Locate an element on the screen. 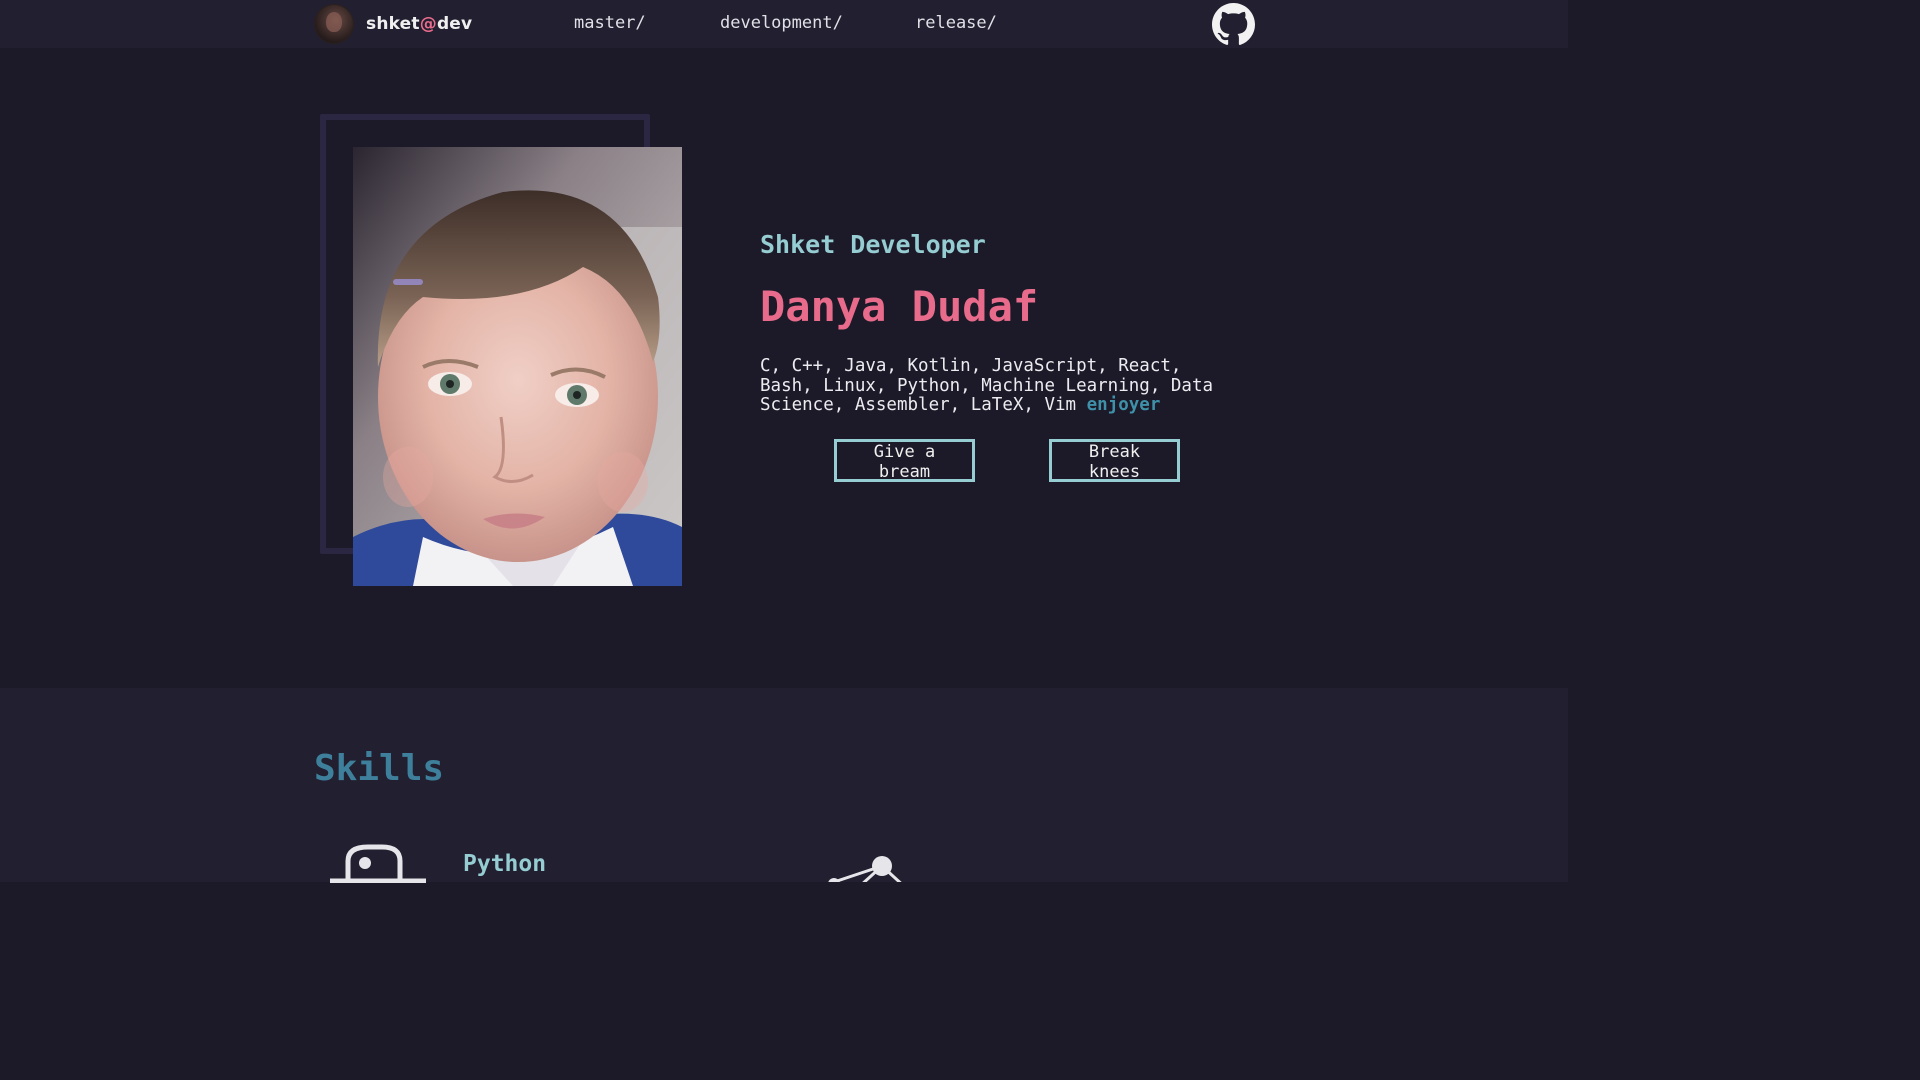 Image resolution: width=1920 pixels, height=1080 pixels. brand-at-sign: @ is located at coordinates (428, 24).